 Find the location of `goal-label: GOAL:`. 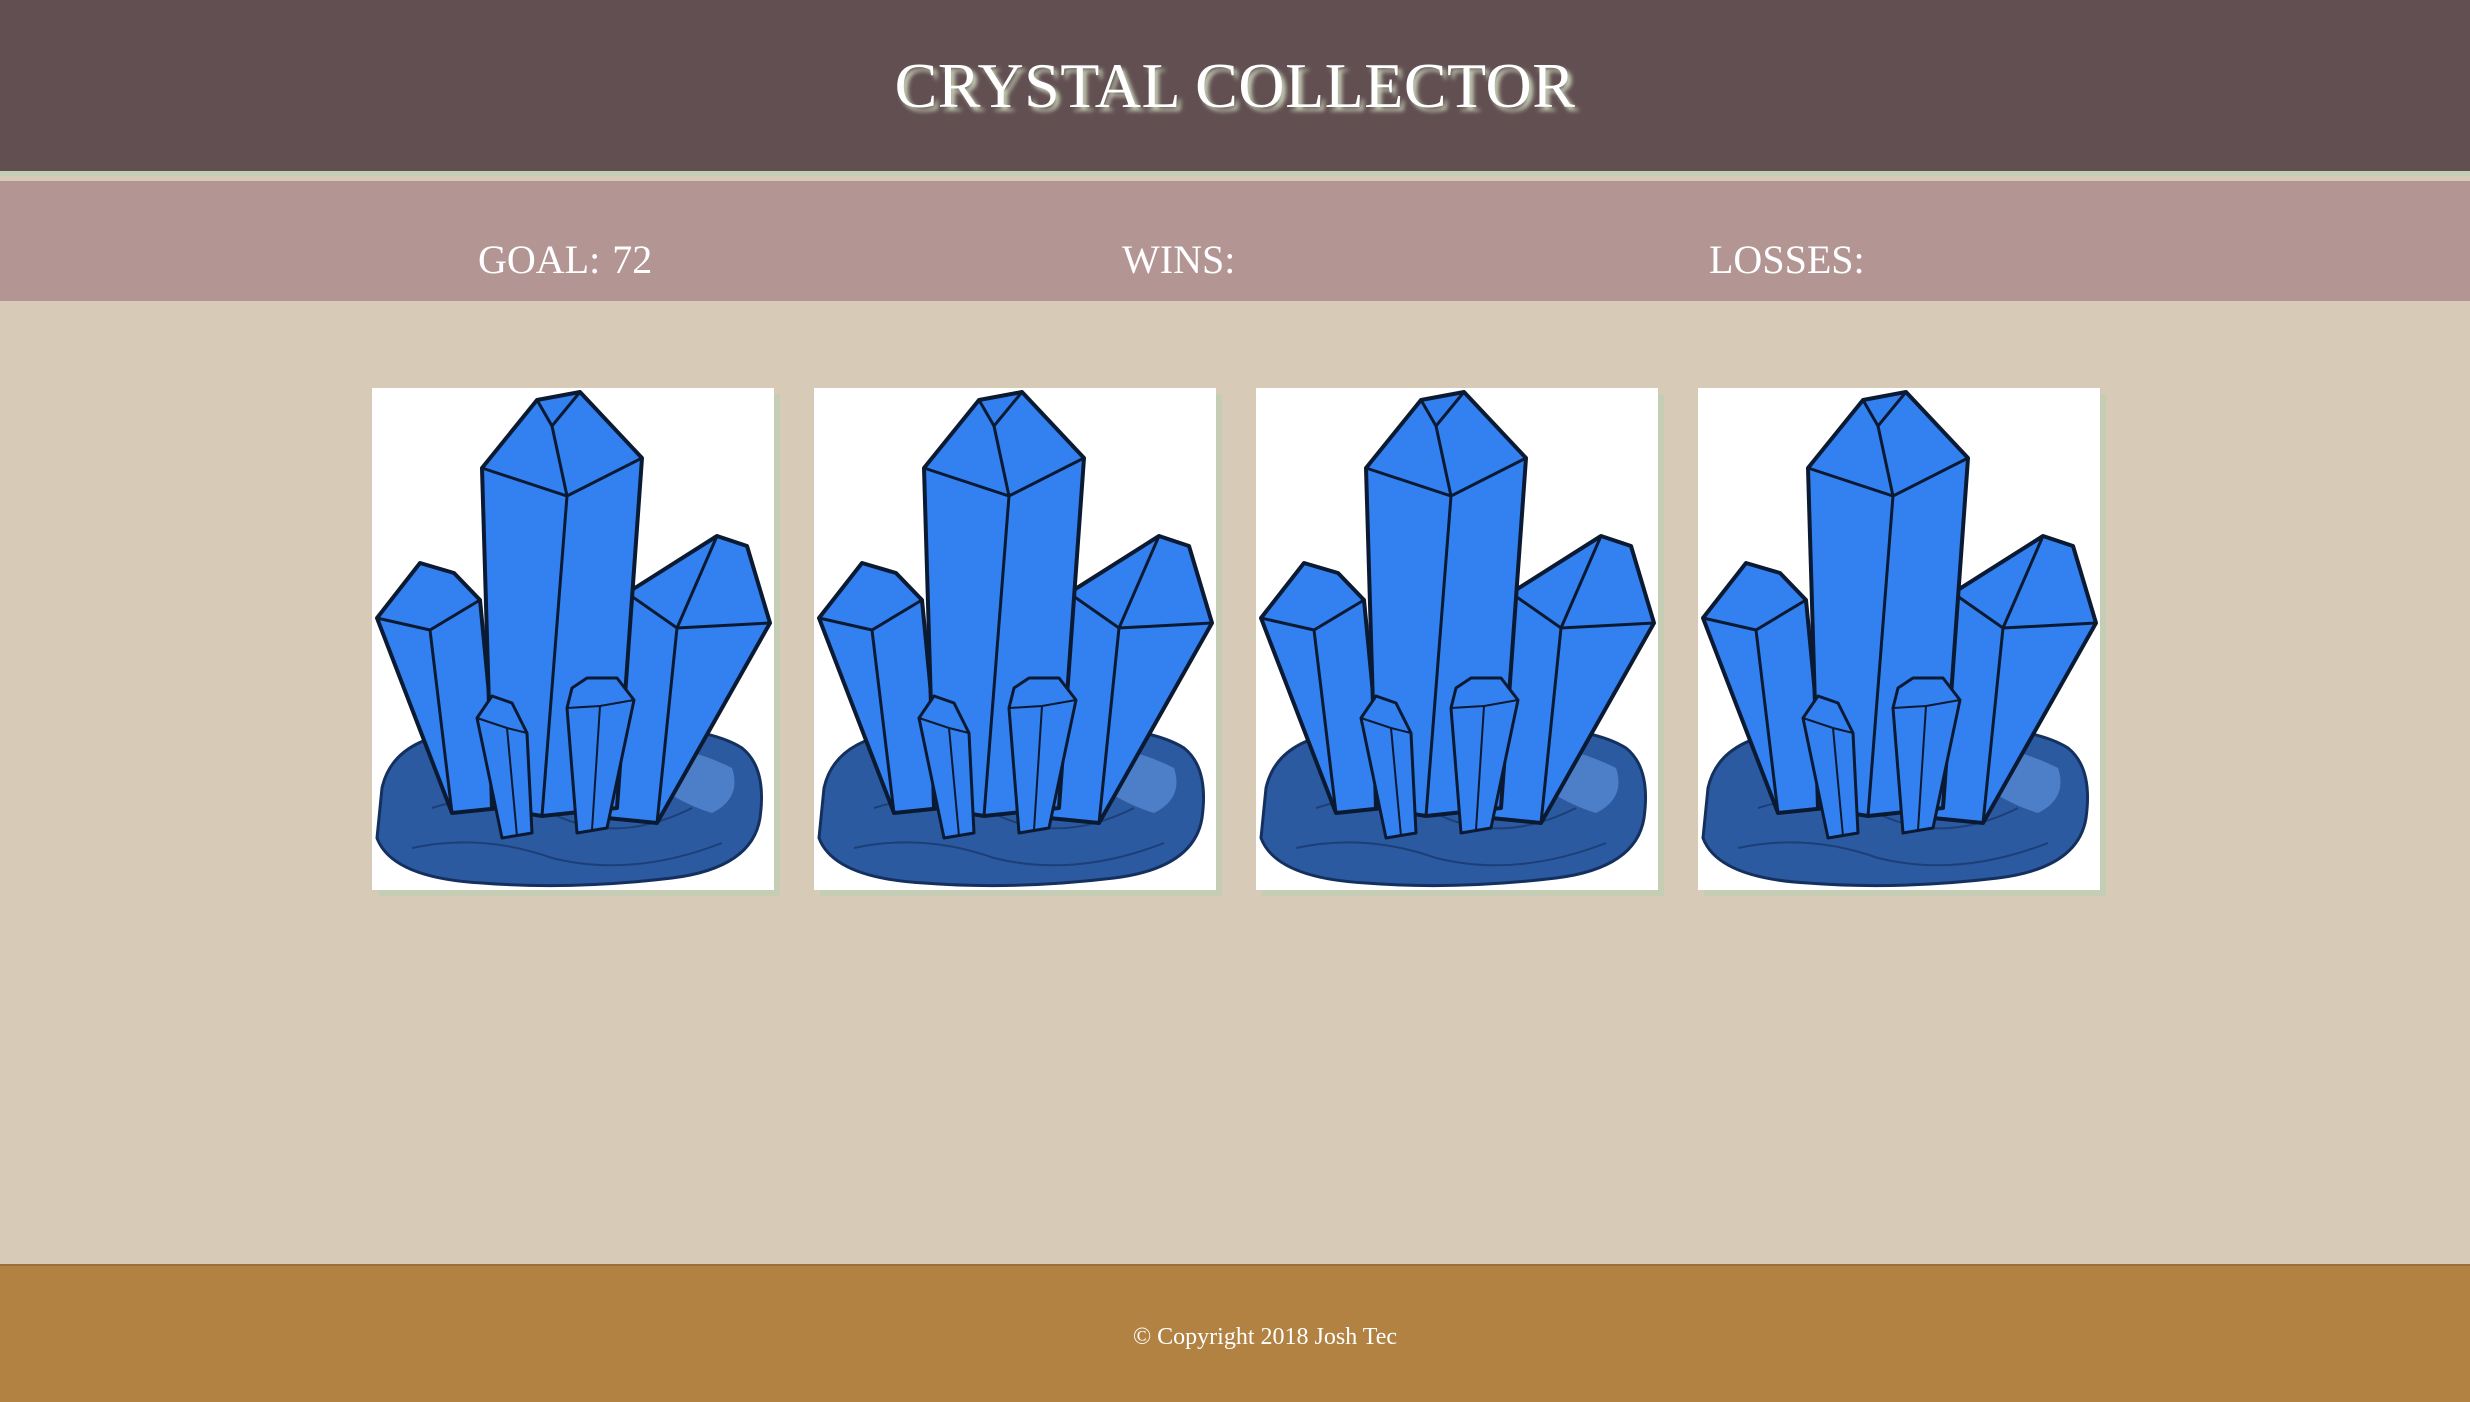

goal-label: GOAL: is located at coordinates (539, 259).